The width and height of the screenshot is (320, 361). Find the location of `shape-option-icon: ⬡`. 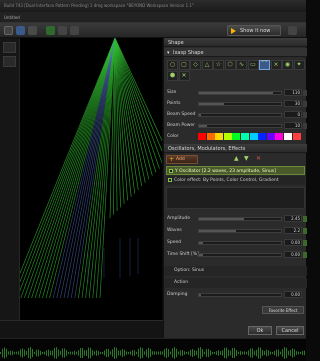

shape-option-icon: ⬡ is located at coordinates (230, 65).